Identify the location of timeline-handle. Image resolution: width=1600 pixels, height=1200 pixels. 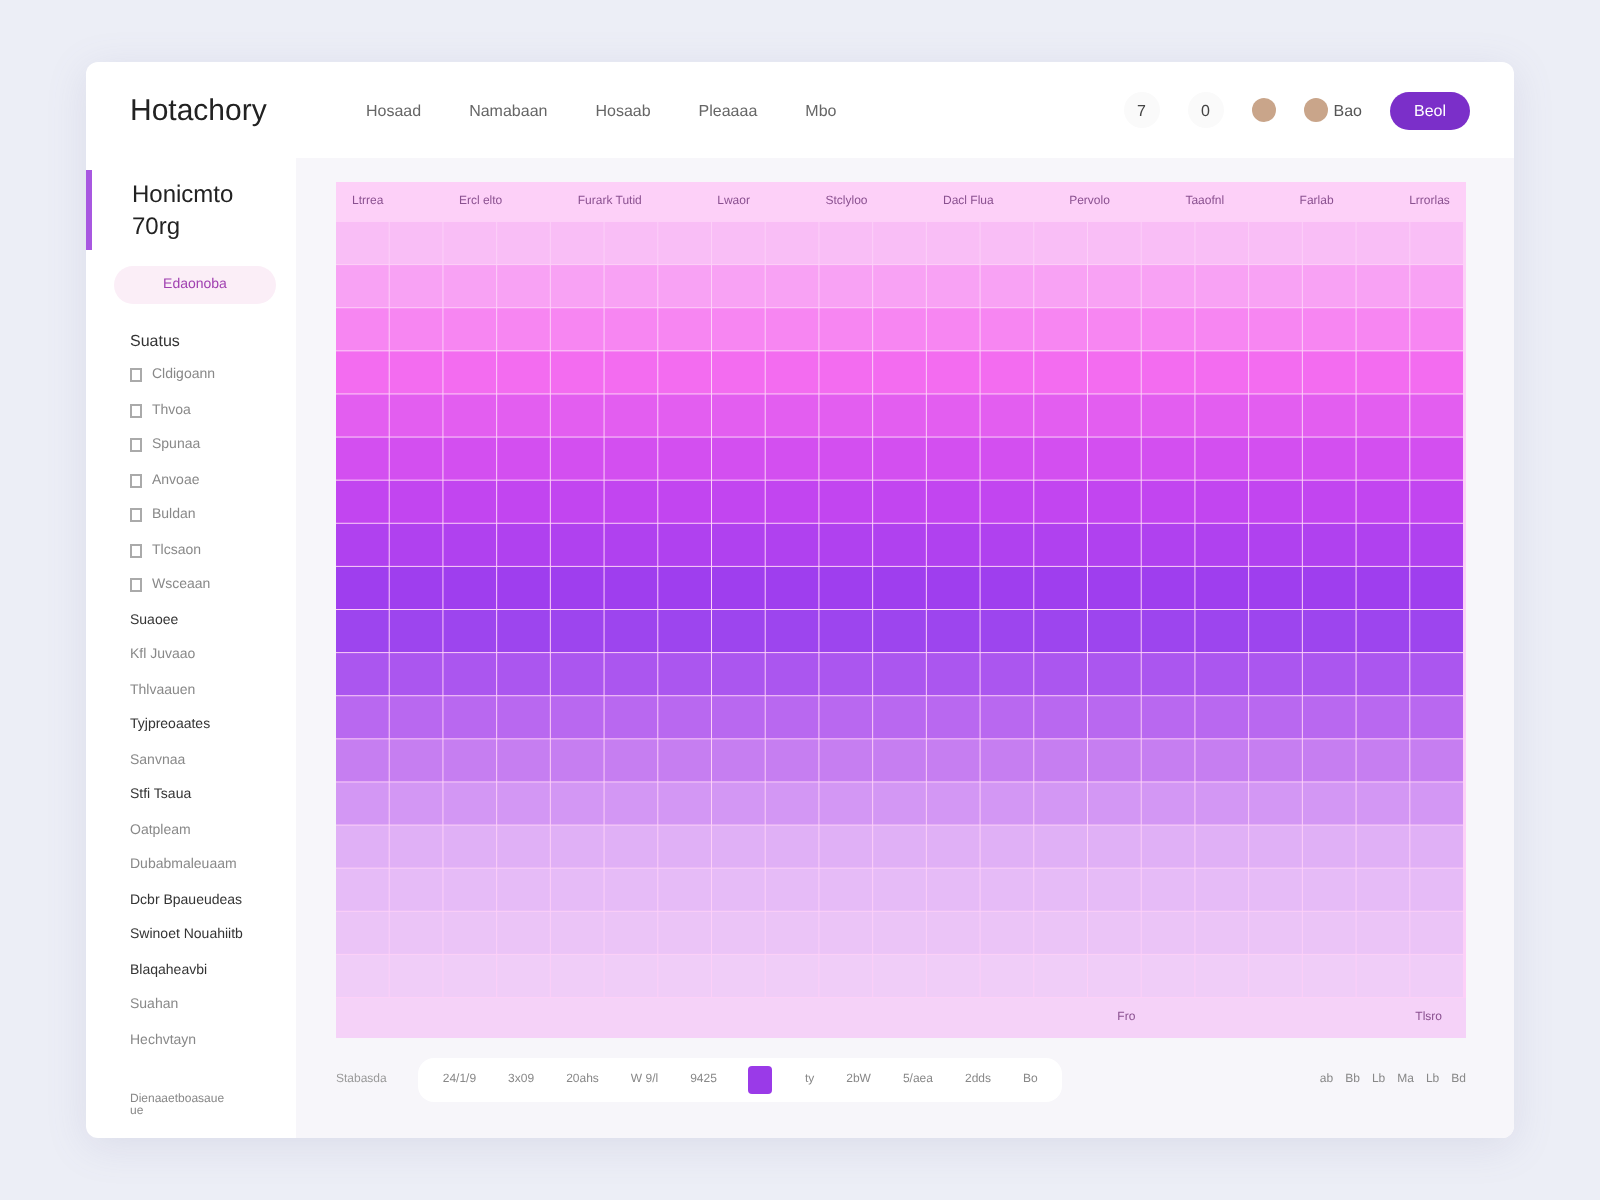
(760, 1080).